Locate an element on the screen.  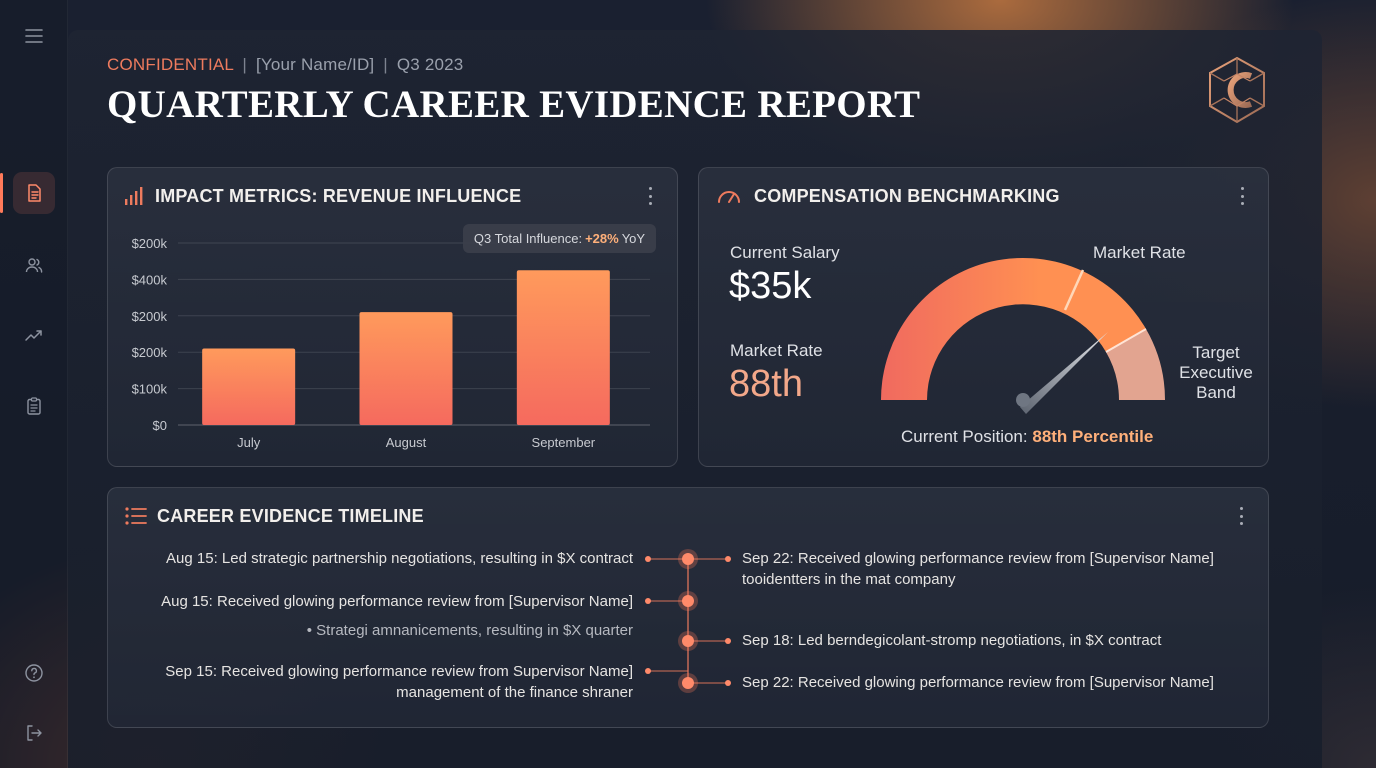
tooltip-suffix: YoY is located at coordinates (633, 238).